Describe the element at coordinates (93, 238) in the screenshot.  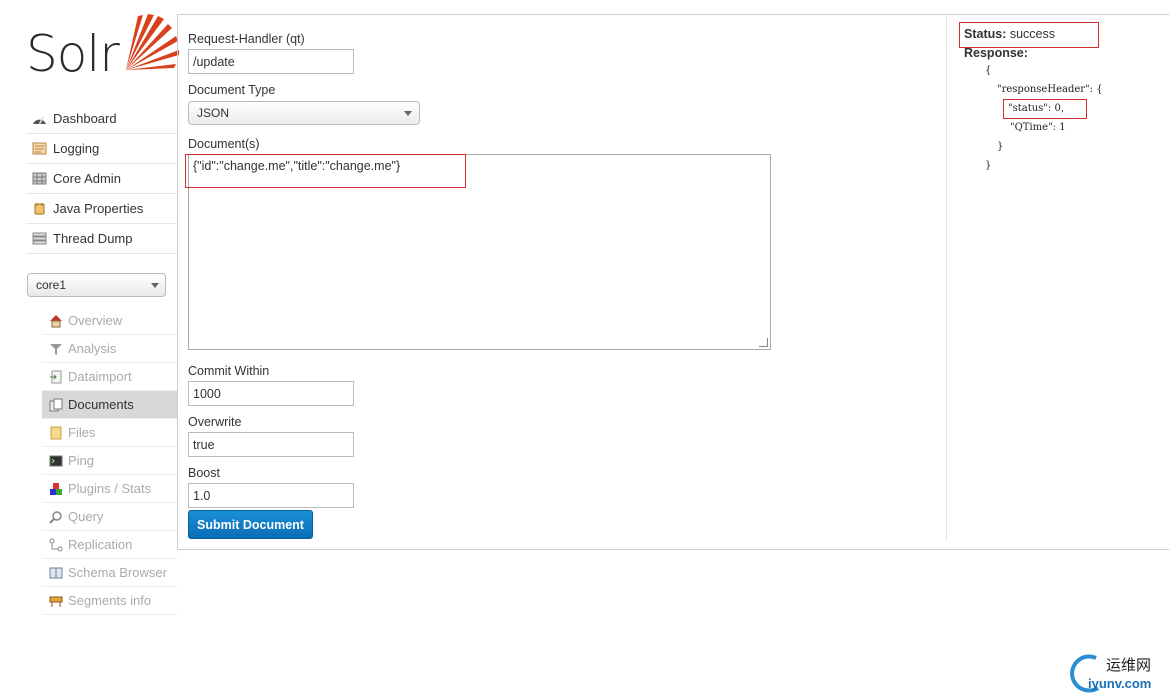
I see `nav-label: Thread Dump` at that location.